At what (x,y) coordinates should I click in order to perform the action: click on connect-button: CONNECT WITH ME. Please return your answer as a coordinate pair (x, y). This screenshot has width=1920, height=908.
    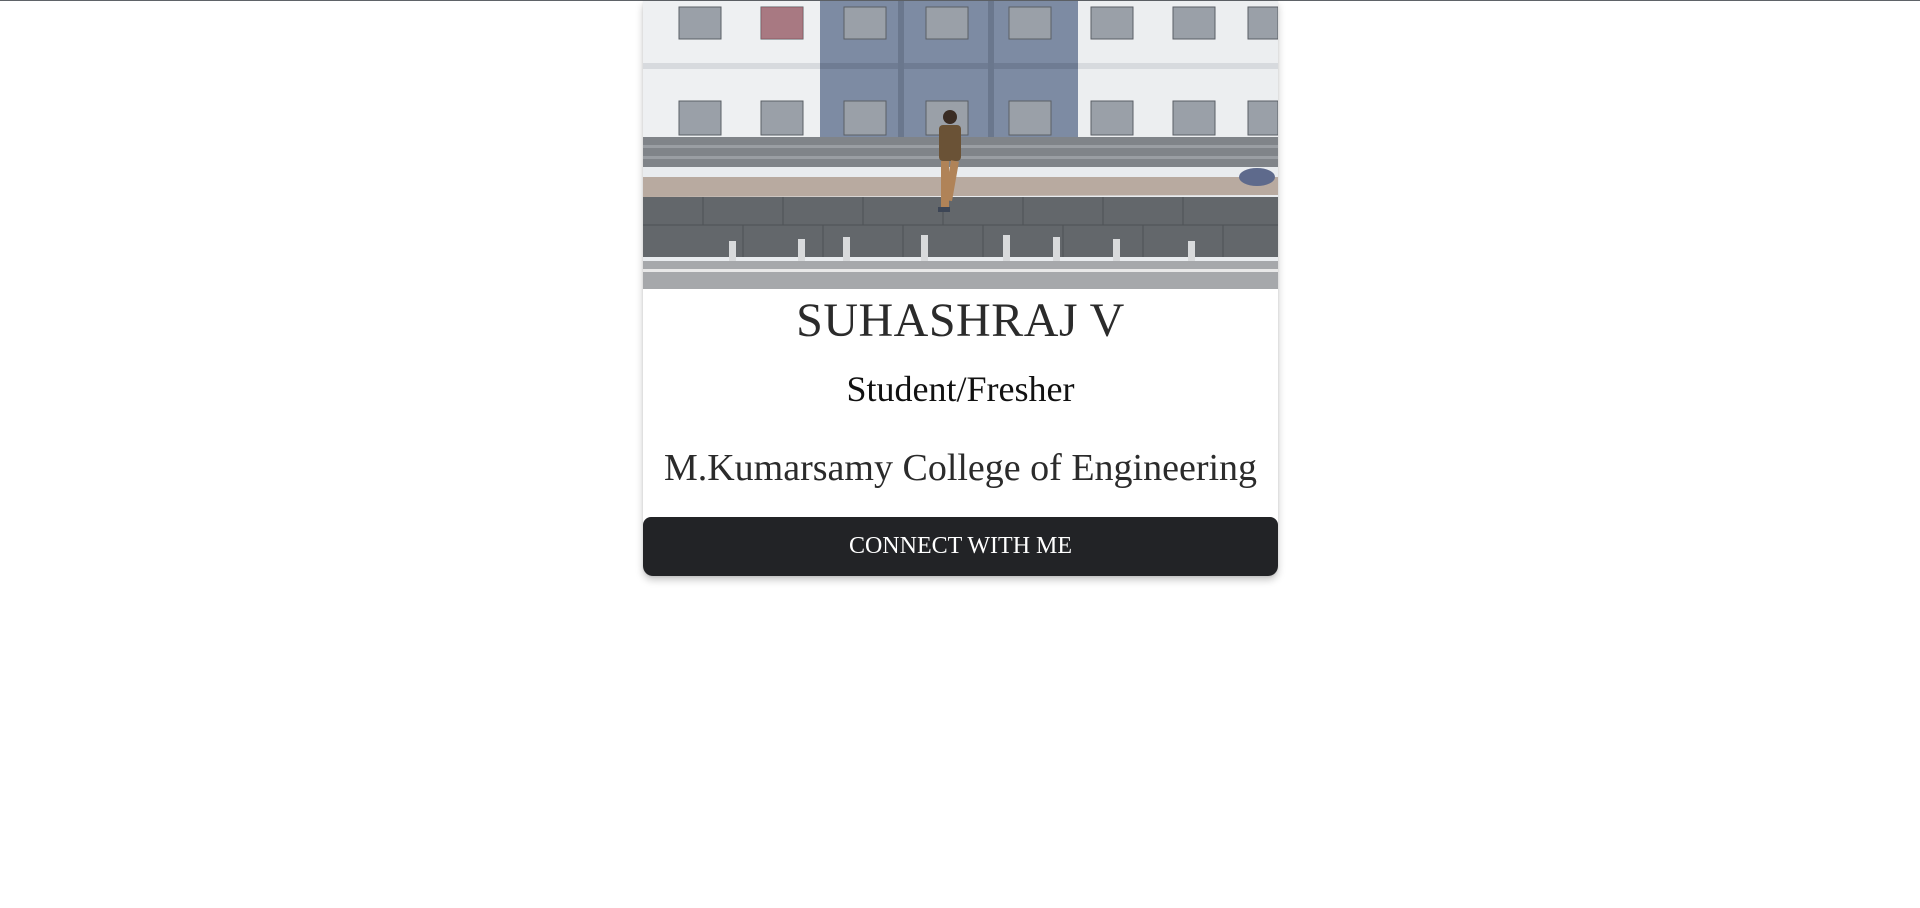
    Looking at the image, I should click on (960, 546).